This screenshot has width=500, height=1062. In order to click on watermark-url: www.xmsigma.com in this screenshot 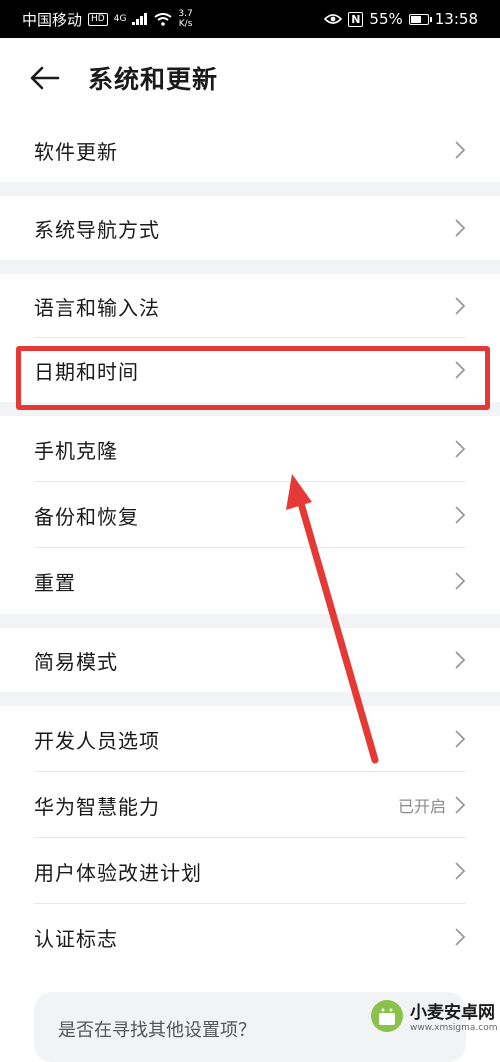, I will do `click(454, 1028)`.